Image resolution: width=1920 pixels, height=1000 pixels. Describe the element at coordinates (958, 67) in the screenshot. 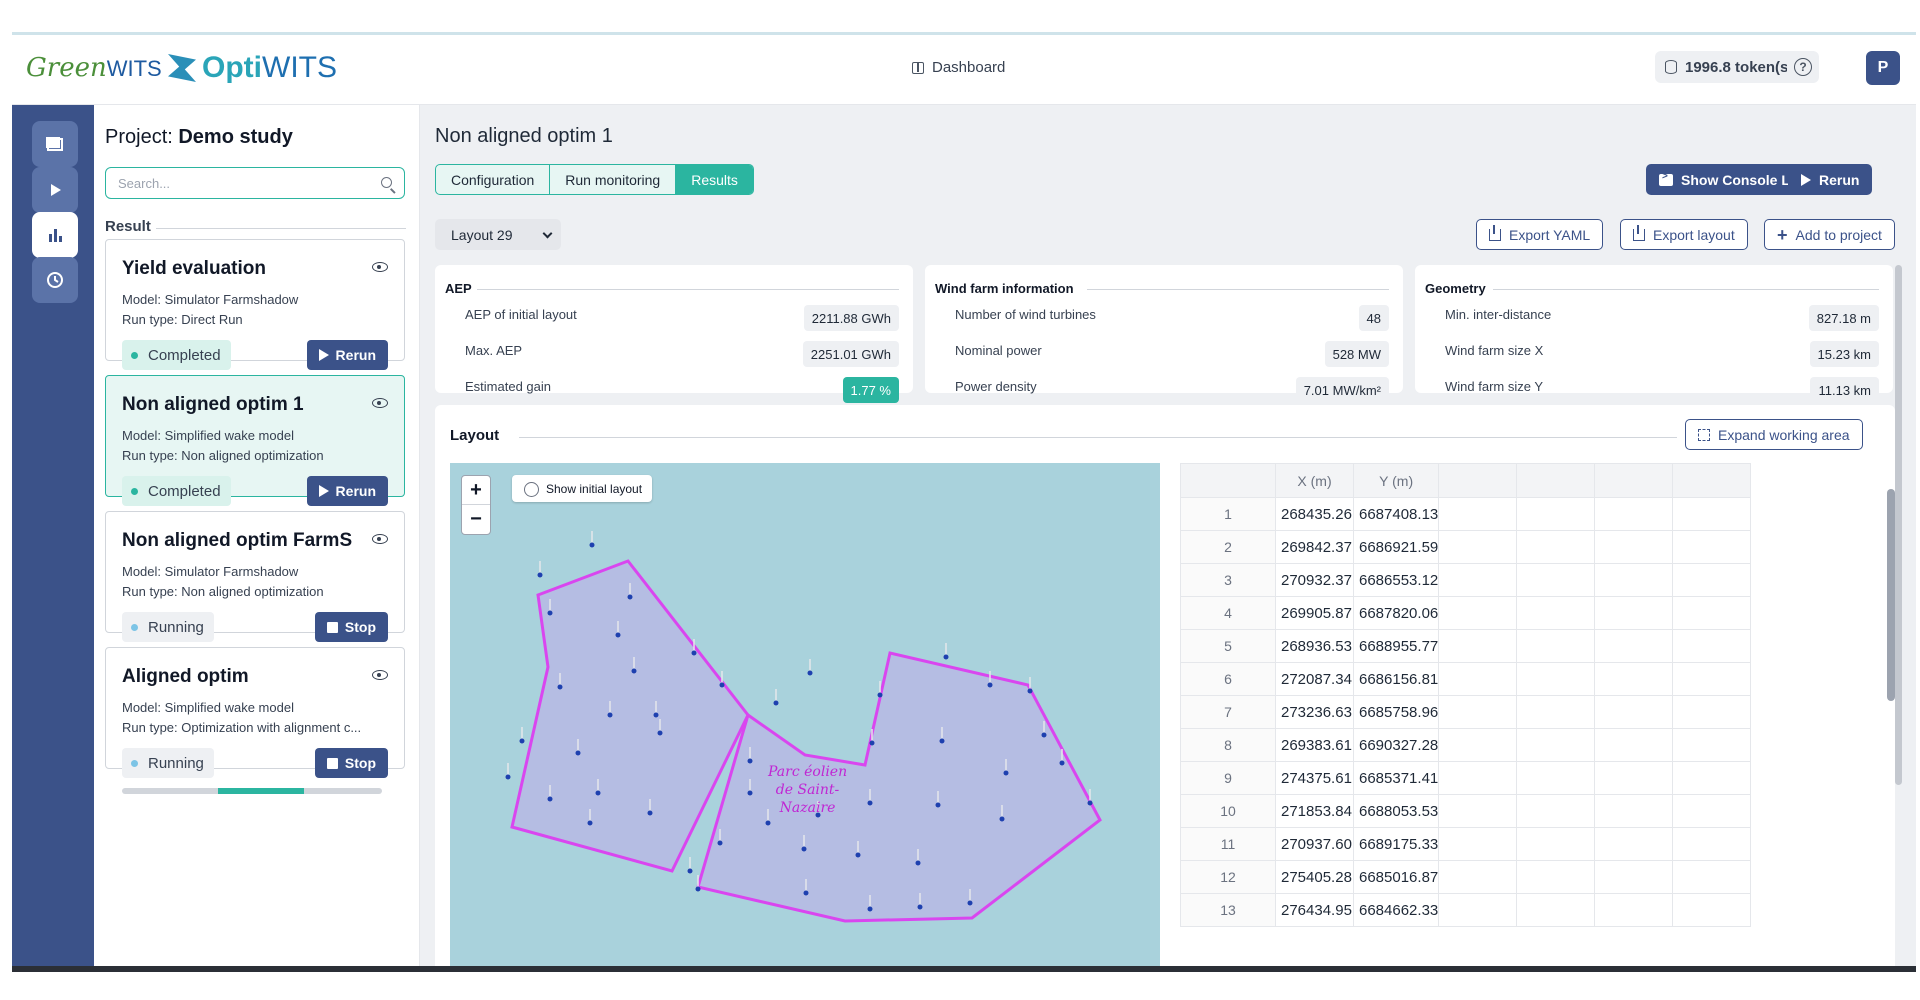

I see `dashboard-link: Dashboard` at that location.